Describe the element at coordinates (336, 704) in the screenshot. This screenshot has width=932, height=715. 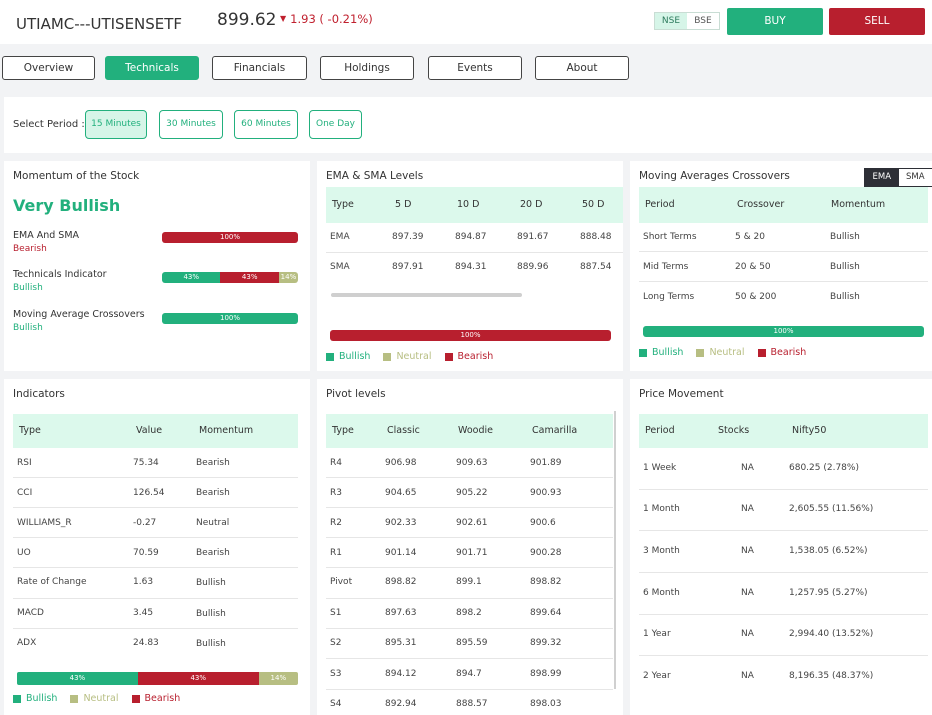
I see `pivot-type: S4` at that location.